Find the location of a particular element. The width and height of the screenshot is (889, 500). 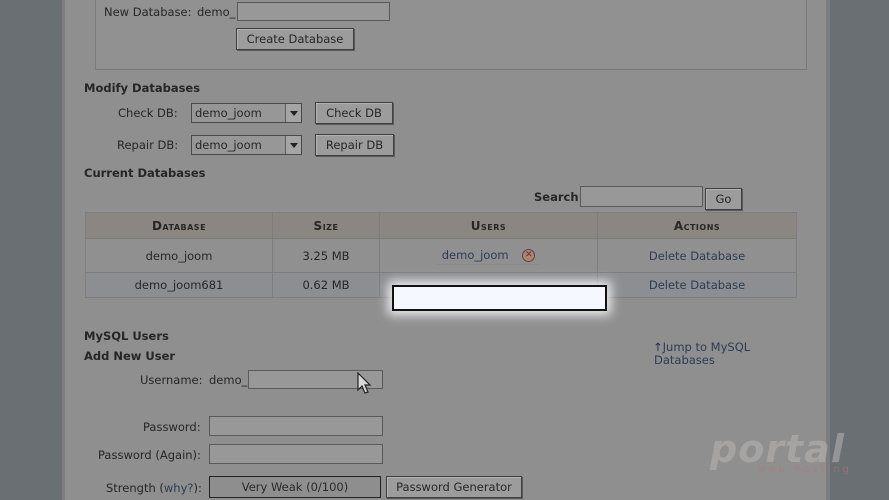

strength-help-link: why? is located at coordinates (179, 488).